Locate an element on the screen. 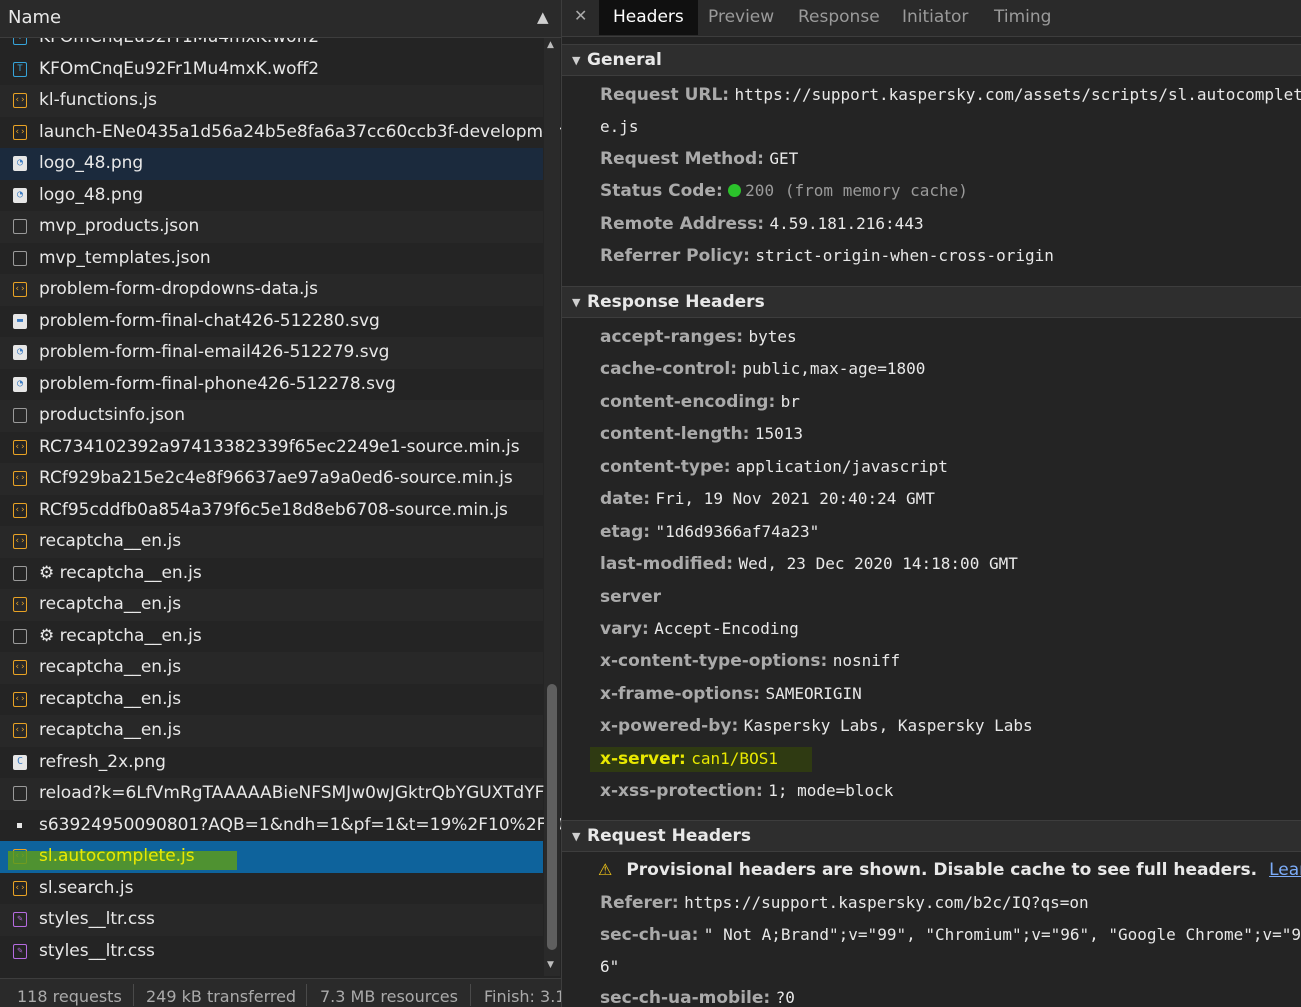 The width and height of the screenshot is (1301, 1007). scroll-down-icon: ▼ is located at coordinates (550, 965).